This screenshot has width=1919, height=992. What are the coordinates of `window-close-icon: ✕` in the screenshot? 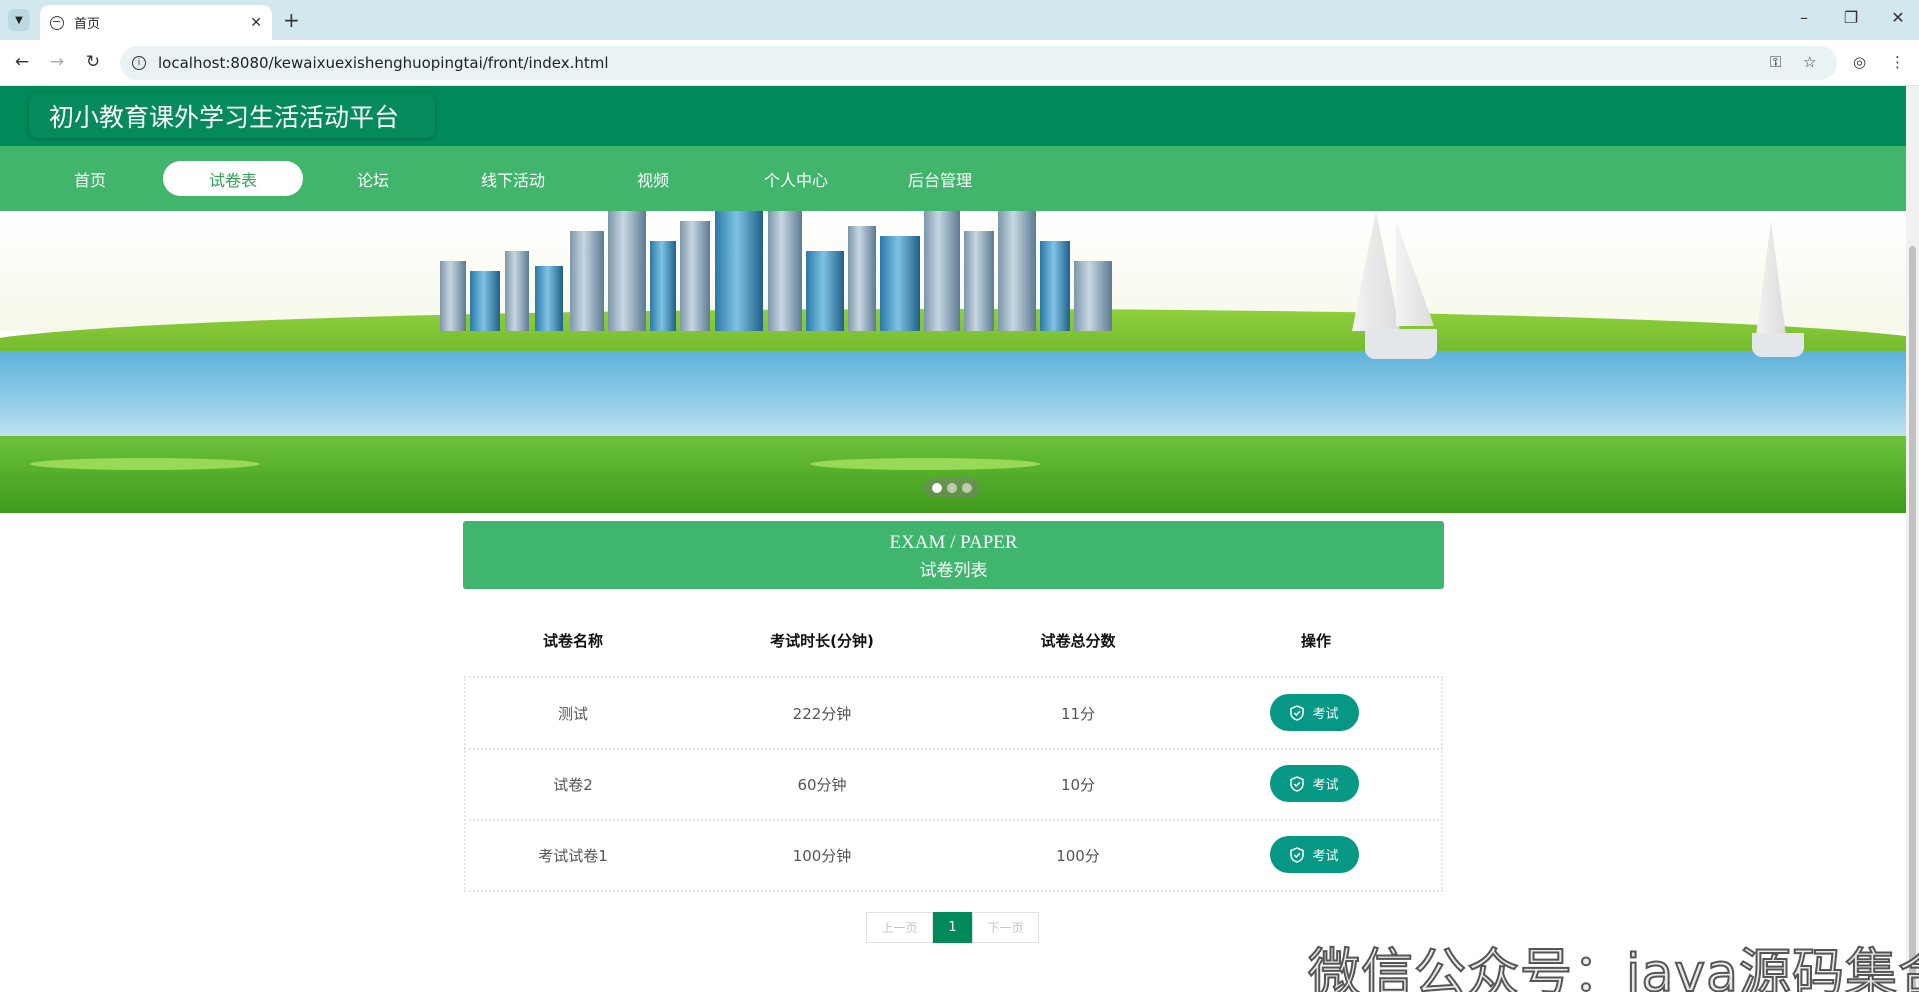 It's located at (1898, 17).